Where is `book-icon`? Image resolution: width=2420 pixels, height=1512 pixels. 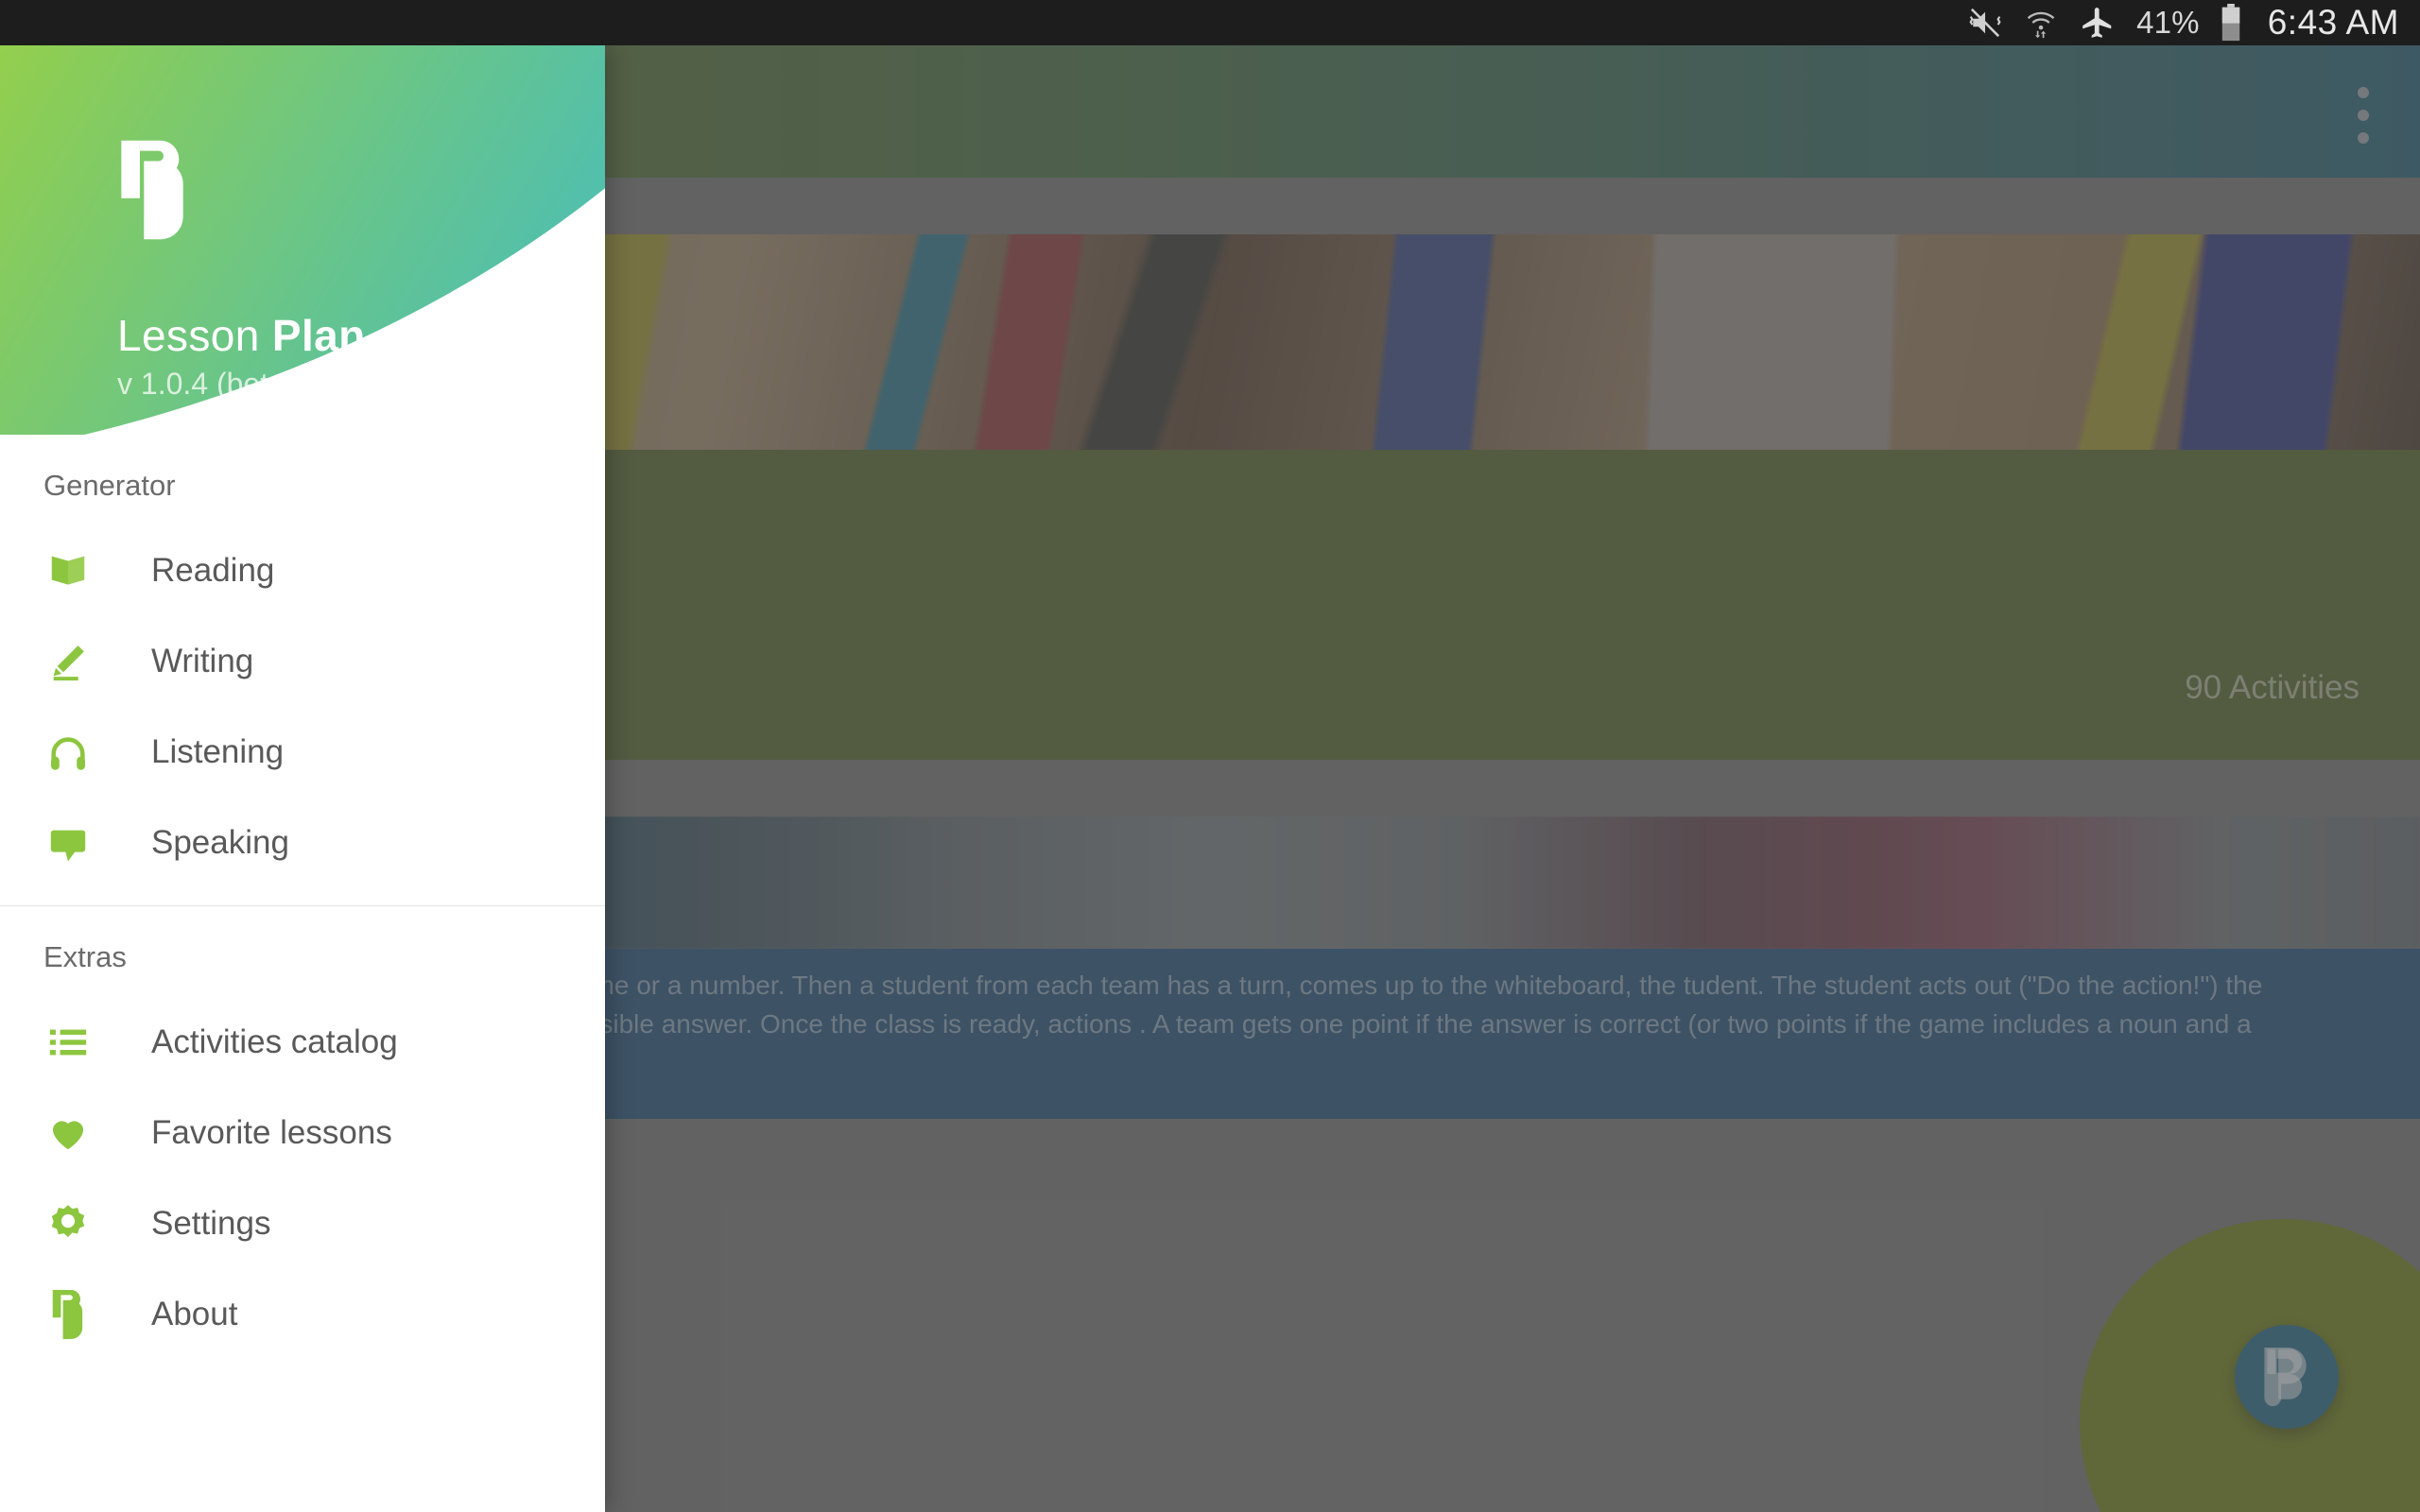 book-icon is located at coordinates (68, 570).